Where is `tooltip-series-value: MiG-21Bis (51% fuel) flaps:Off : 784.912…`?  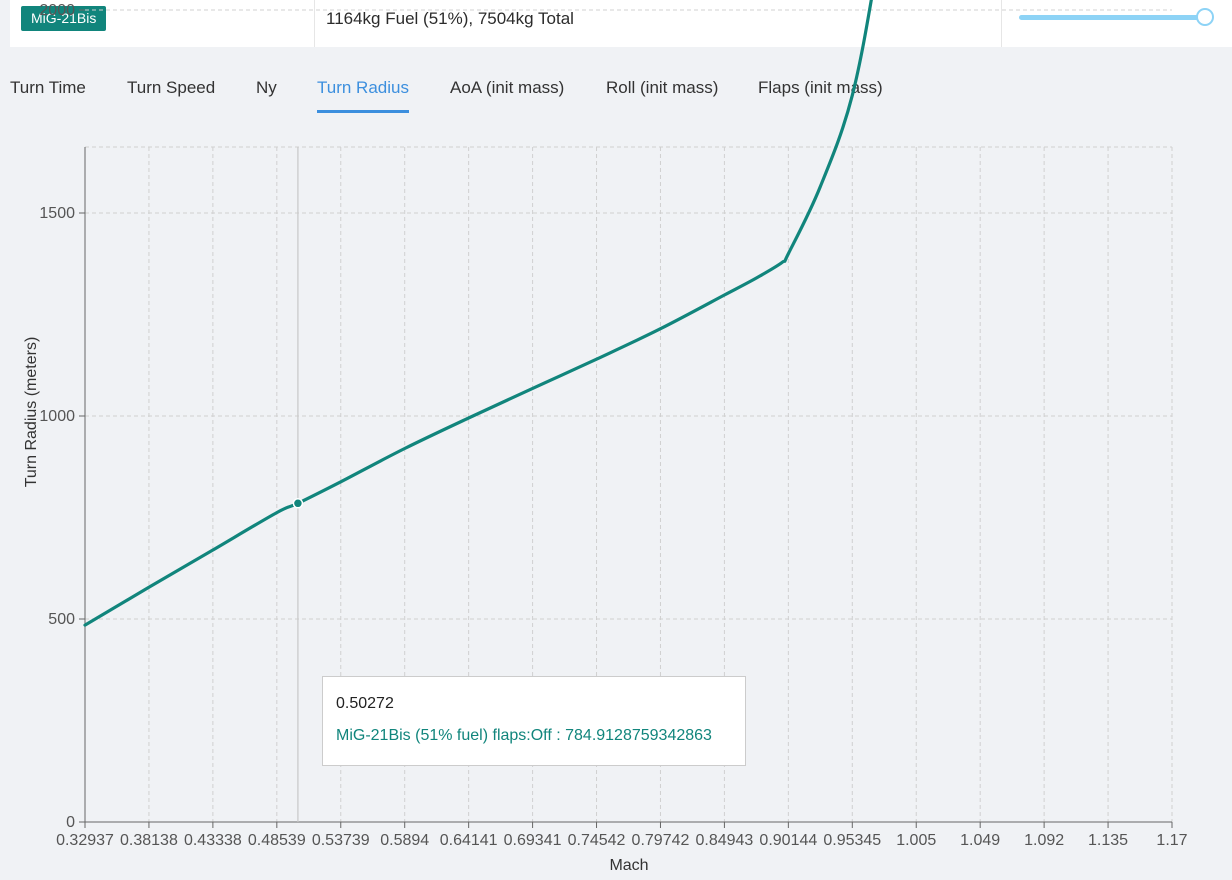 tooltip-series-value: MiG-21Bis (51% fuel) flaps:Off : 784.912… is located at coordinates (524, 735).